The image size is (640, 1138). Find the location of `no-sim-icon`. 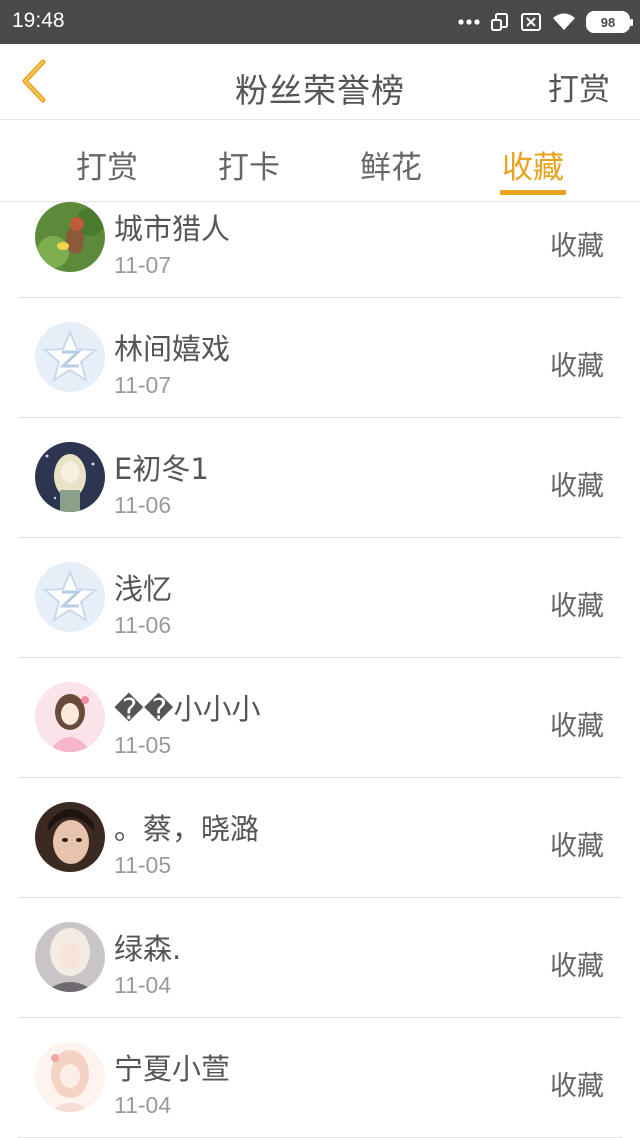

no-sim-icon is located at coordinates (531, 22).